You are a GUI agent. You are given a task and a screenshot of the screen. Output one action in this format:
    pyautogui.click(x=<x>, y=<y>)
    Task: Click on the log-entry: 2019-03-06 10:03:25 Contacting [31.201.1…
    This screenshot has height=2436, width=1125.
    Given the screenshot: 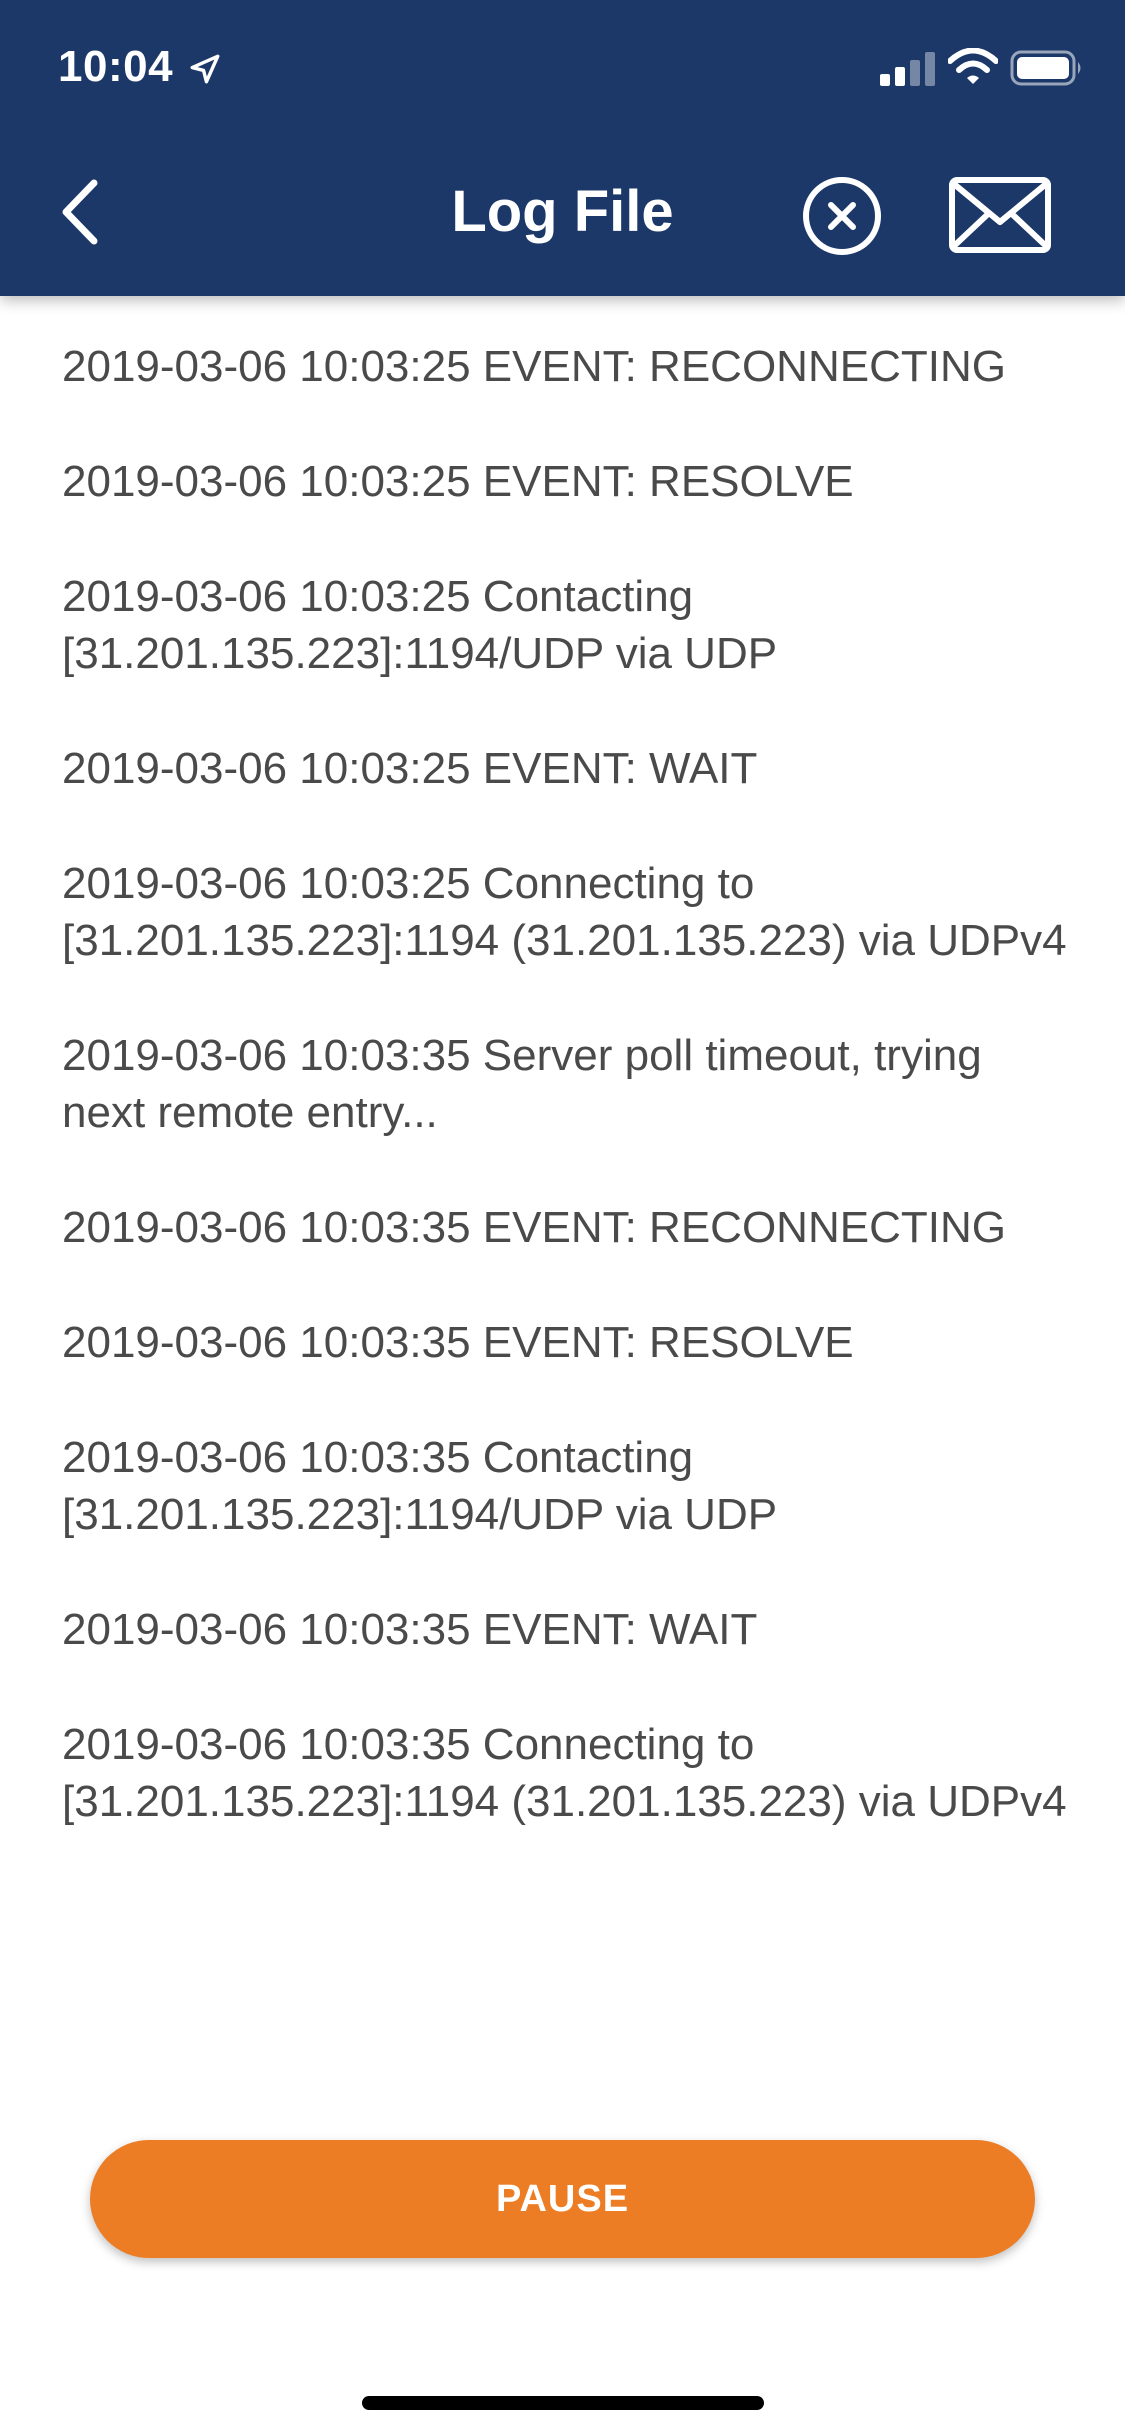 What is the action you would take?
    pyautogui.click(x=420, y=625)
    